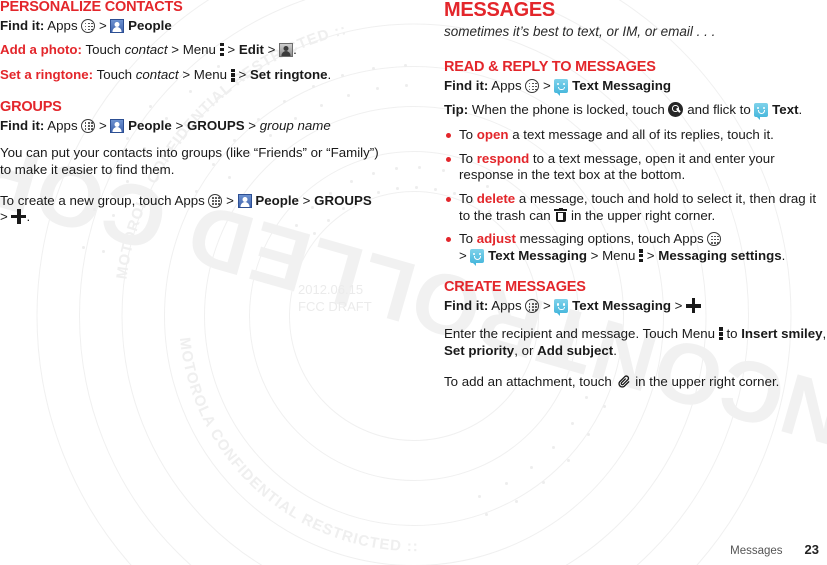 The width and height of the screenshot is (827, 565). Describe the element at coordinates (635, 87) in the screenshot. I see `findit-read-reply: Find it: Apps > Text Messaging` at that location.